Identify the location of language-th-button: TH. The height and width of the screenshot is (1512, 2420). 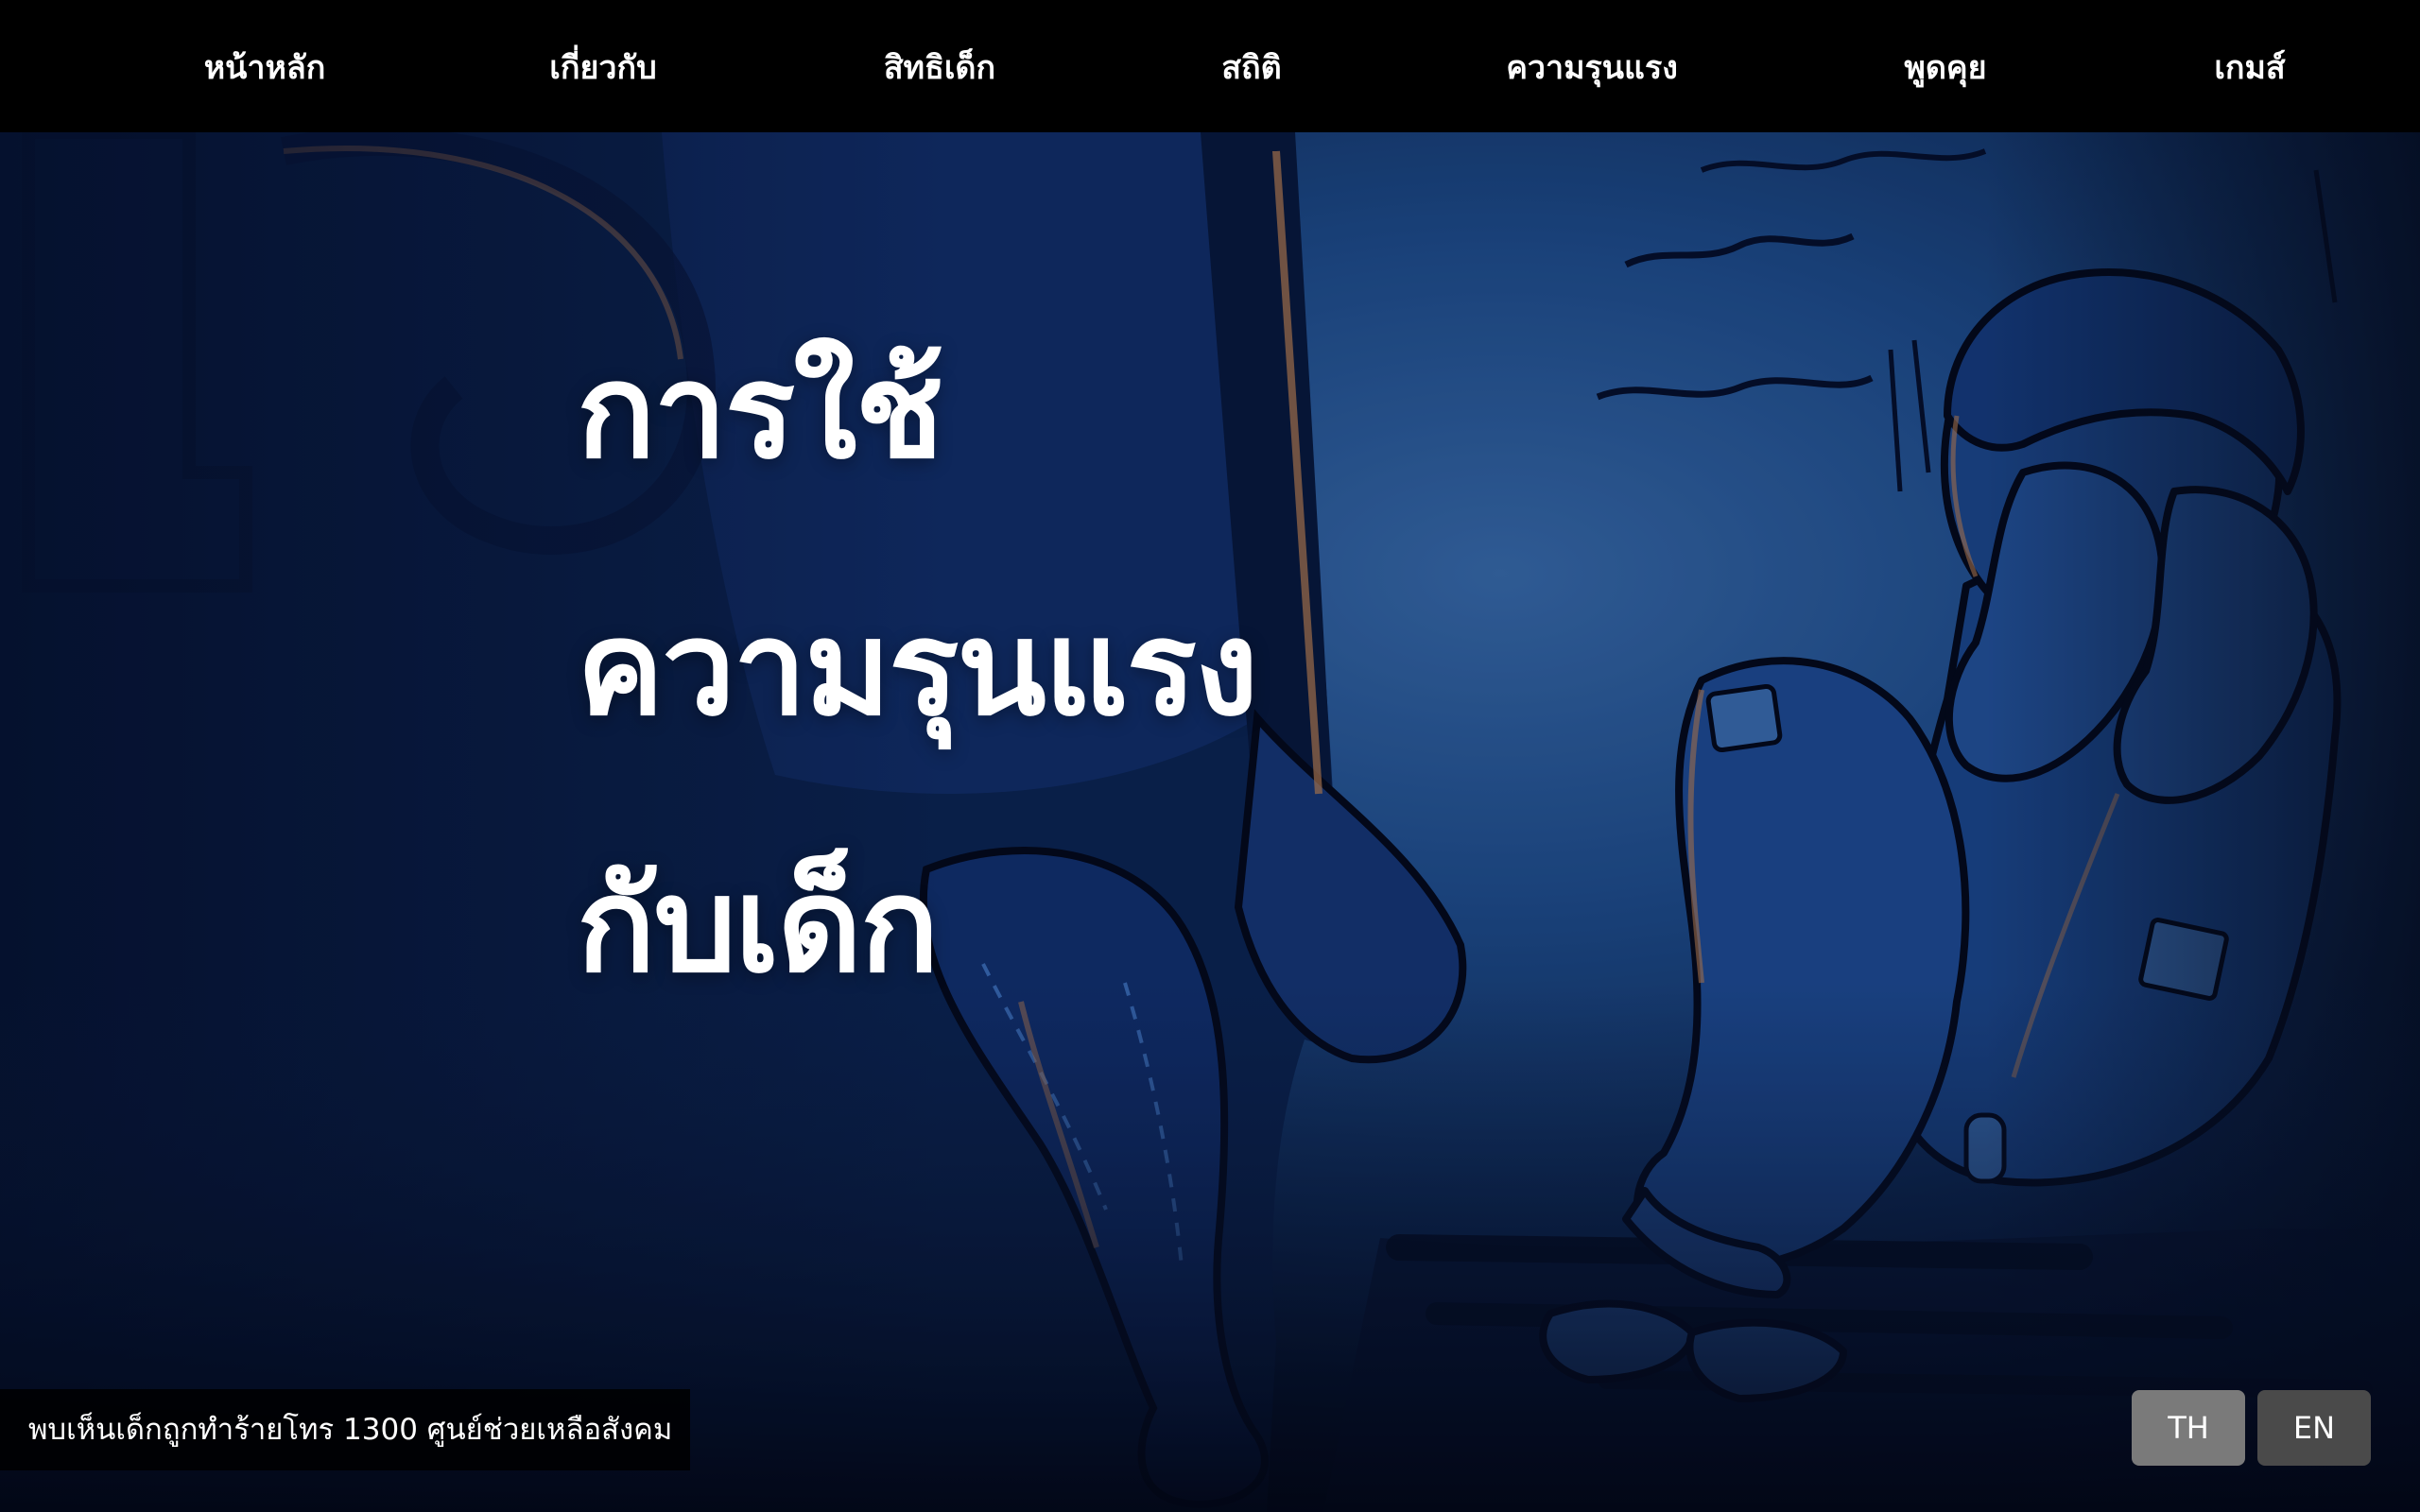
(2188, 1428).